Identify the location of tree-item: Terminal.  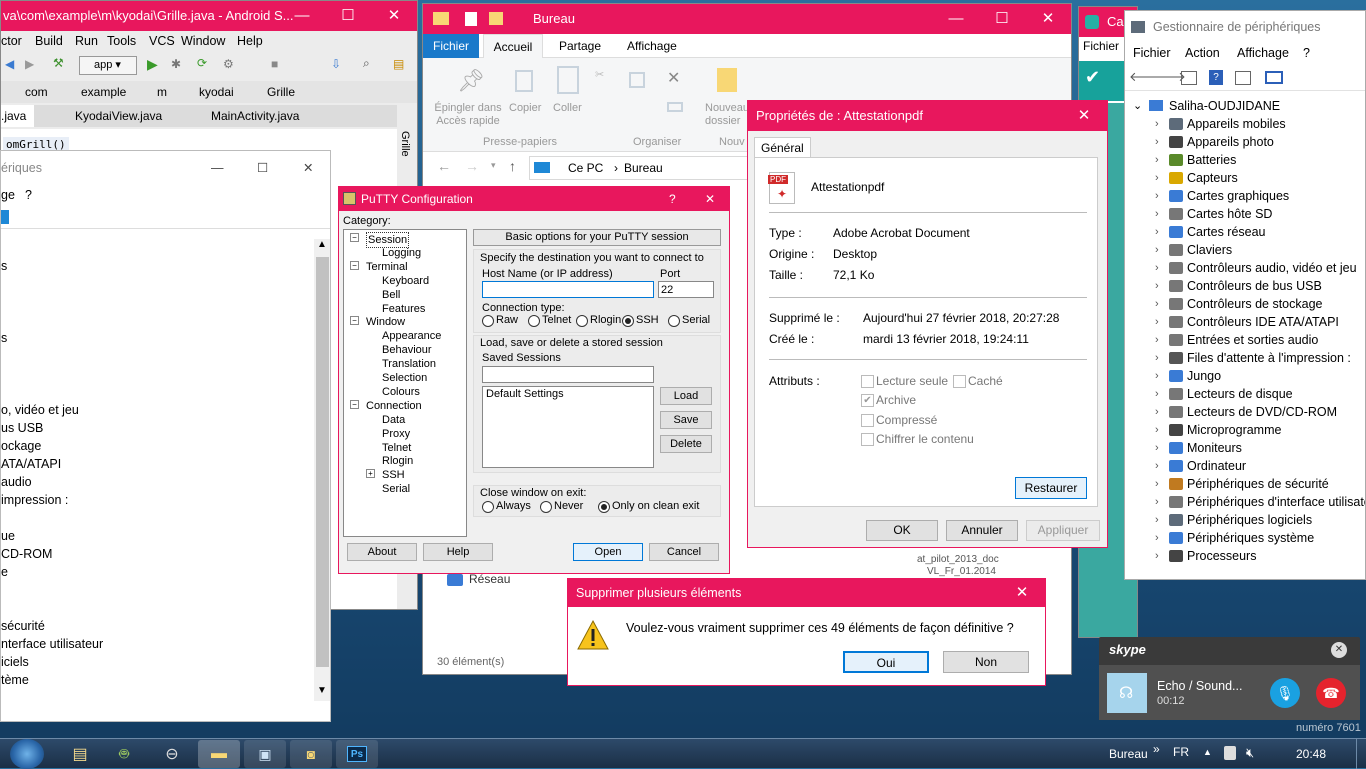
(387, 267).